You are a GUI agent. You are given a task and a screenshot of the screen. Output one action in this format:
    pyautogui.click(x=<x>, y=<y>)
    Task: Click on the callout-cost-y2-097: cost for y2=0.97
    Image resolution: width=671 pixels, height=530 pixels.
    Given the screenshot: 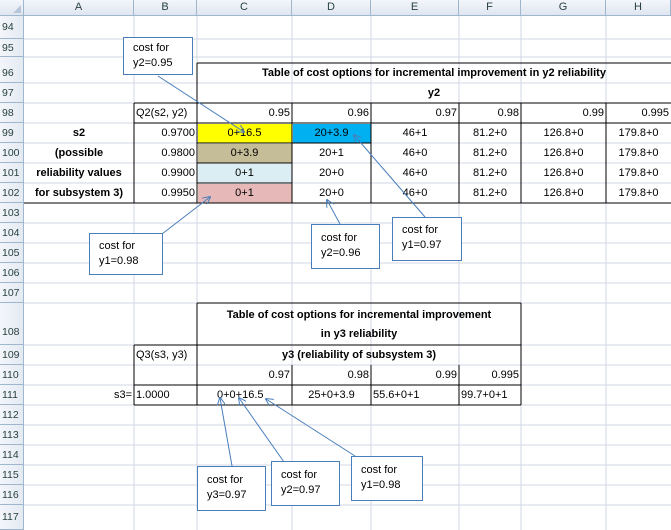 What is the action you would take?
    pyautogui.click(x=305, y=483)
    